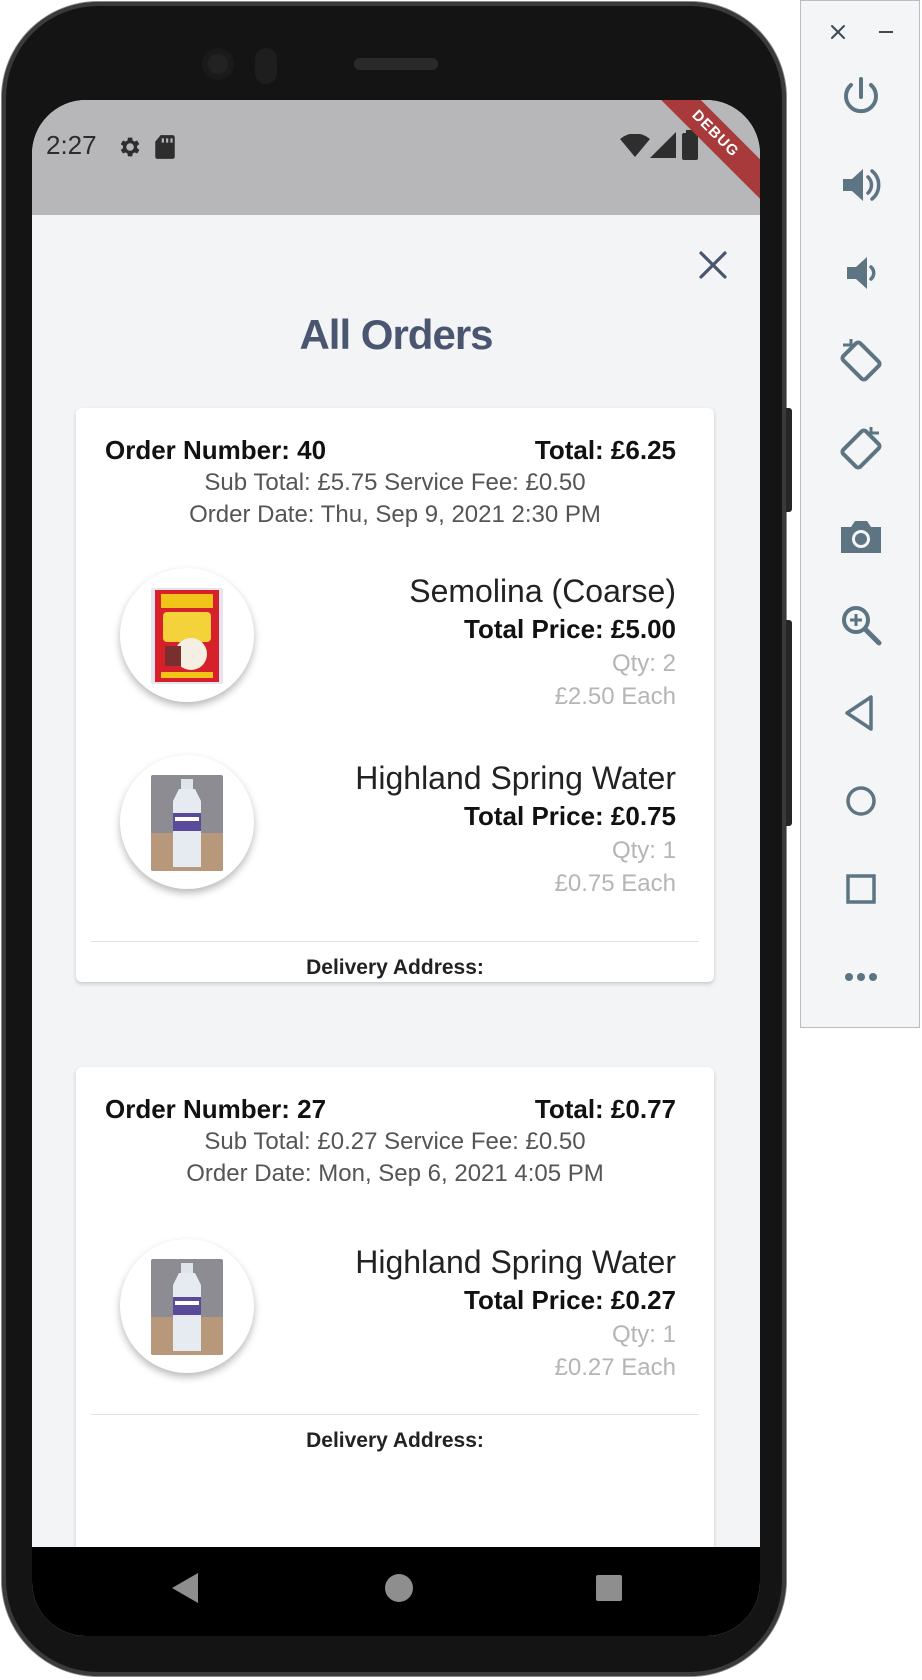  I want to click on power-button, so click(861, 97).